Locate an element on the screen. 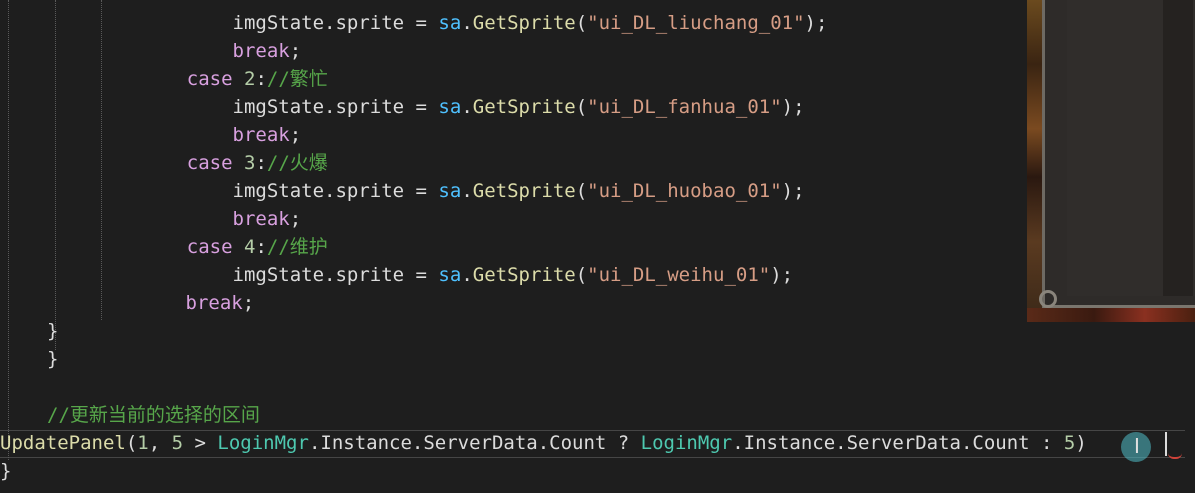 The height and width of the screenshot is (493, 1195). code-line: case 4://维护 is located at coordinates (234, 247).